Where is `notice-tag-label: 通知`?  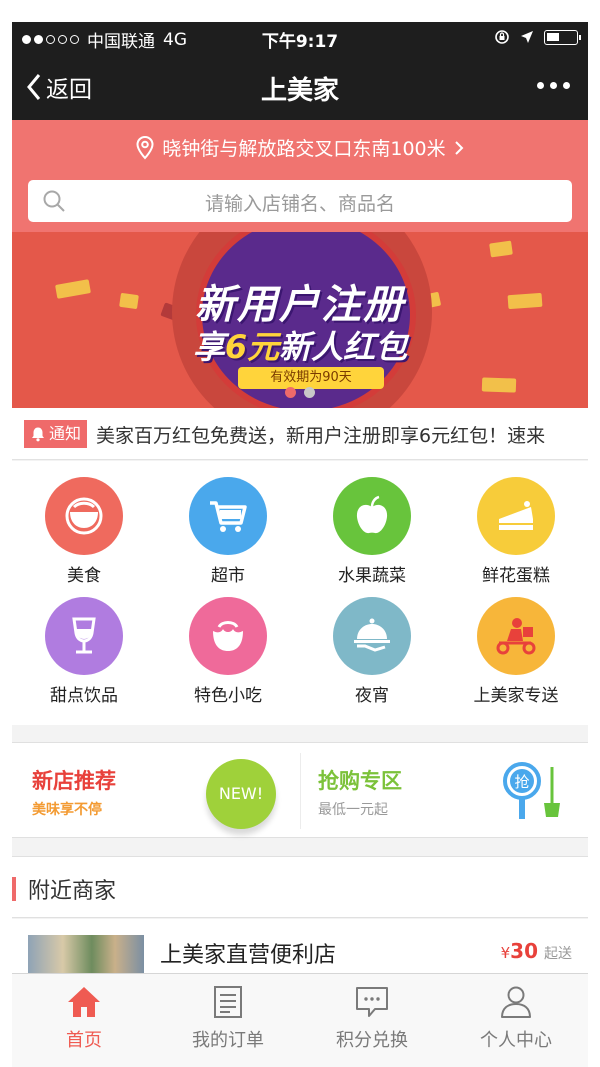
notice-tag-label: 通知 is located at coordinates (65, 433).